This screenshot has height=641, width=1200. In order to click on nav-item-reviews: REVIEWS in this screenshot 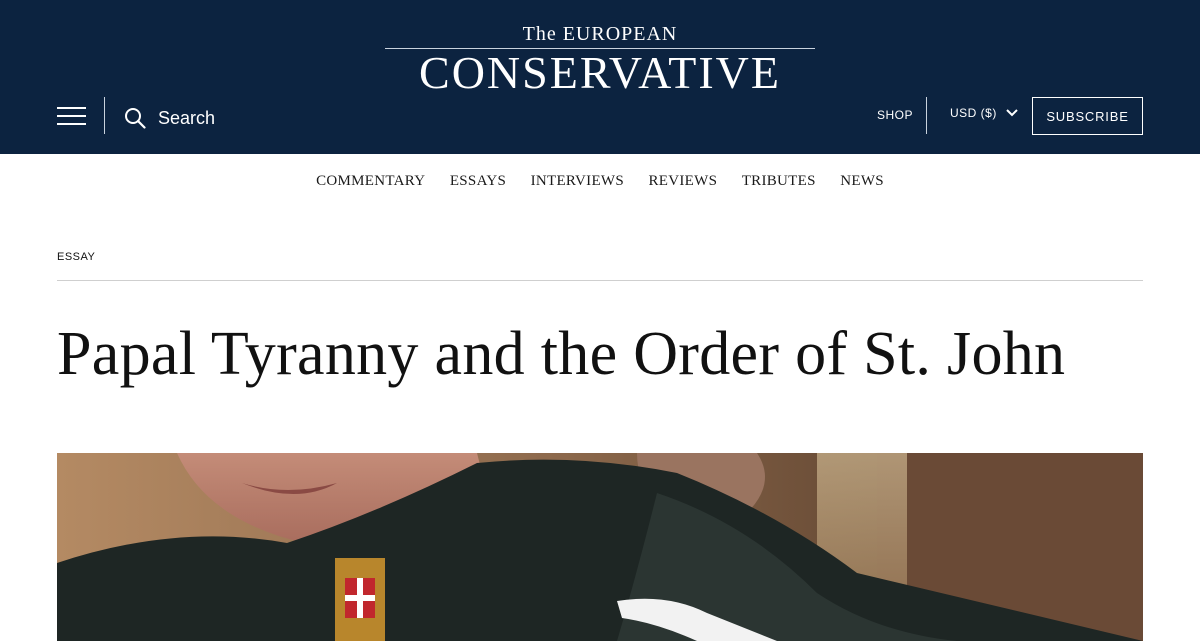, I will do `click(682, 181)`.